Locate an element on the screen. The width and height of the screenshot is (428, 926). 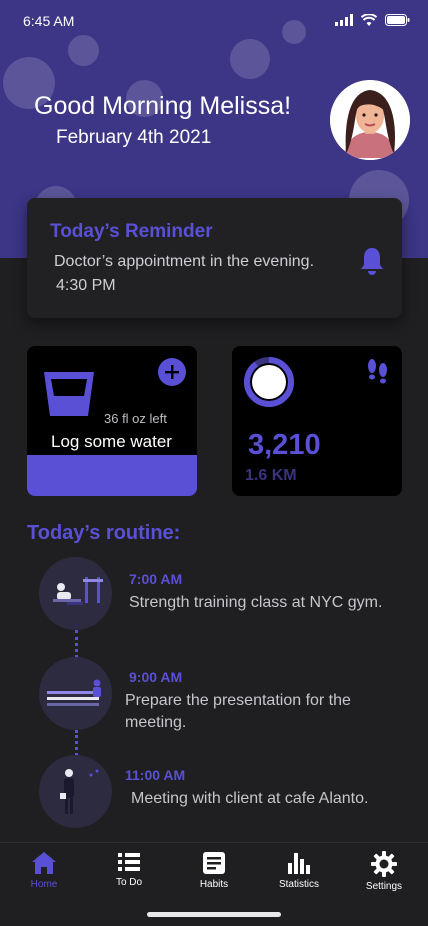
nav-item-statistics: Statistics is located at coordinates (299, 870).